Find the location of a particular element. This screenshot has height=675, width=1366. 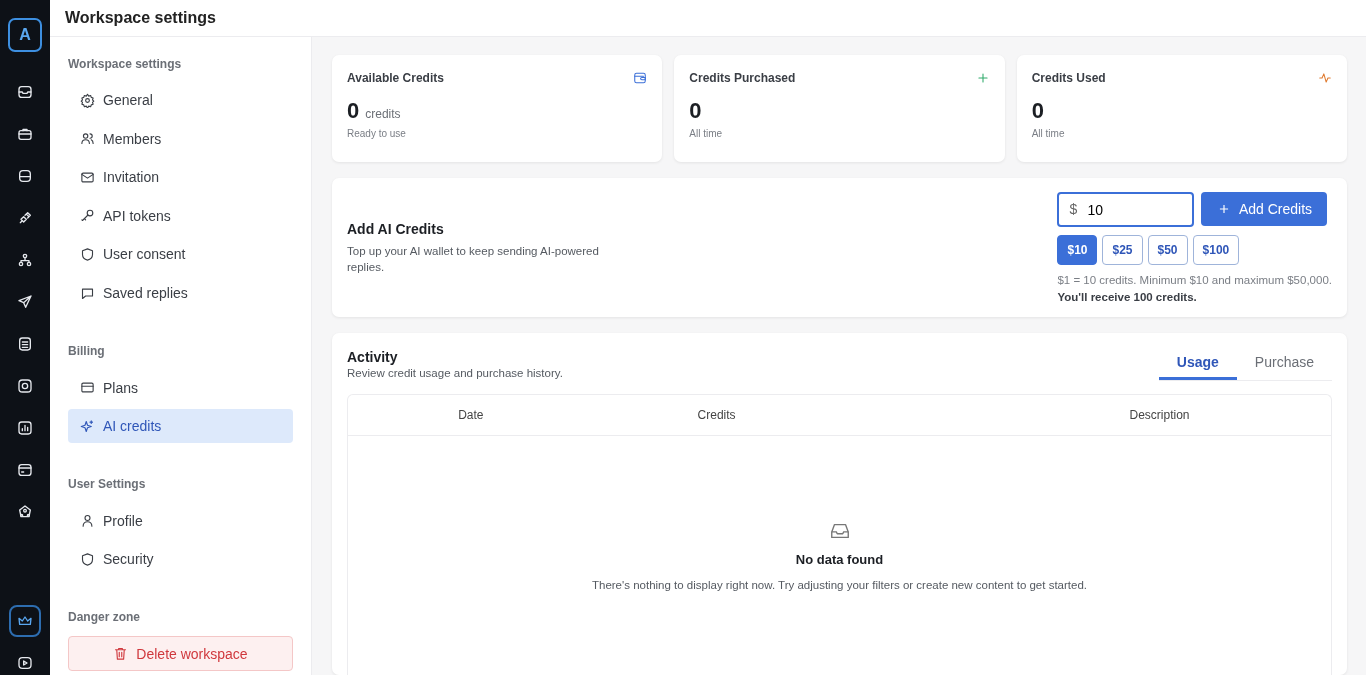

amount-chip: $50 is located at coordinates (1167, 250).